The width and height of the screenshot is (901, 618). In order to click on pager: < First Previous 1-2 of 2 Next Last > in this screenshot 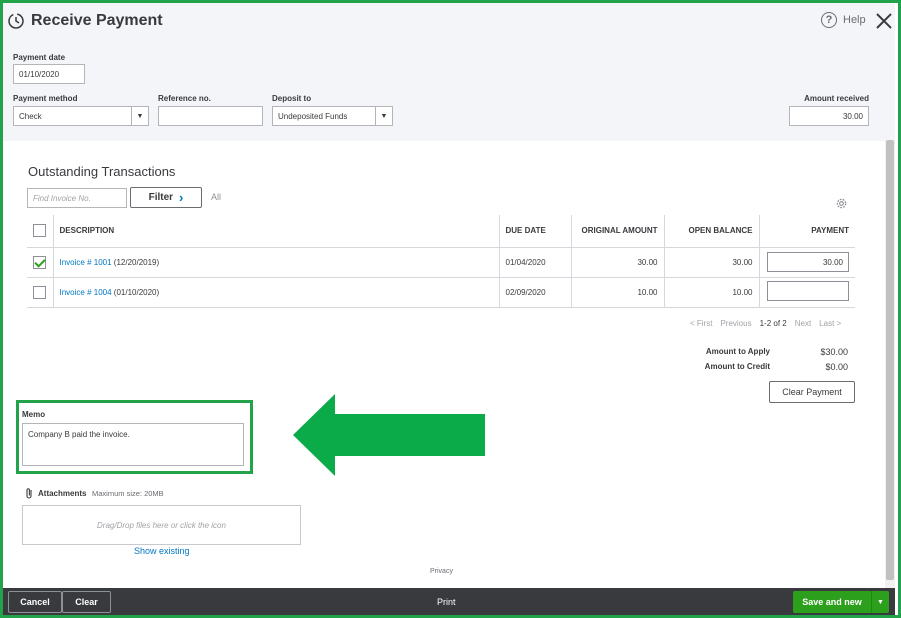, I will do `click(765, 323)`.